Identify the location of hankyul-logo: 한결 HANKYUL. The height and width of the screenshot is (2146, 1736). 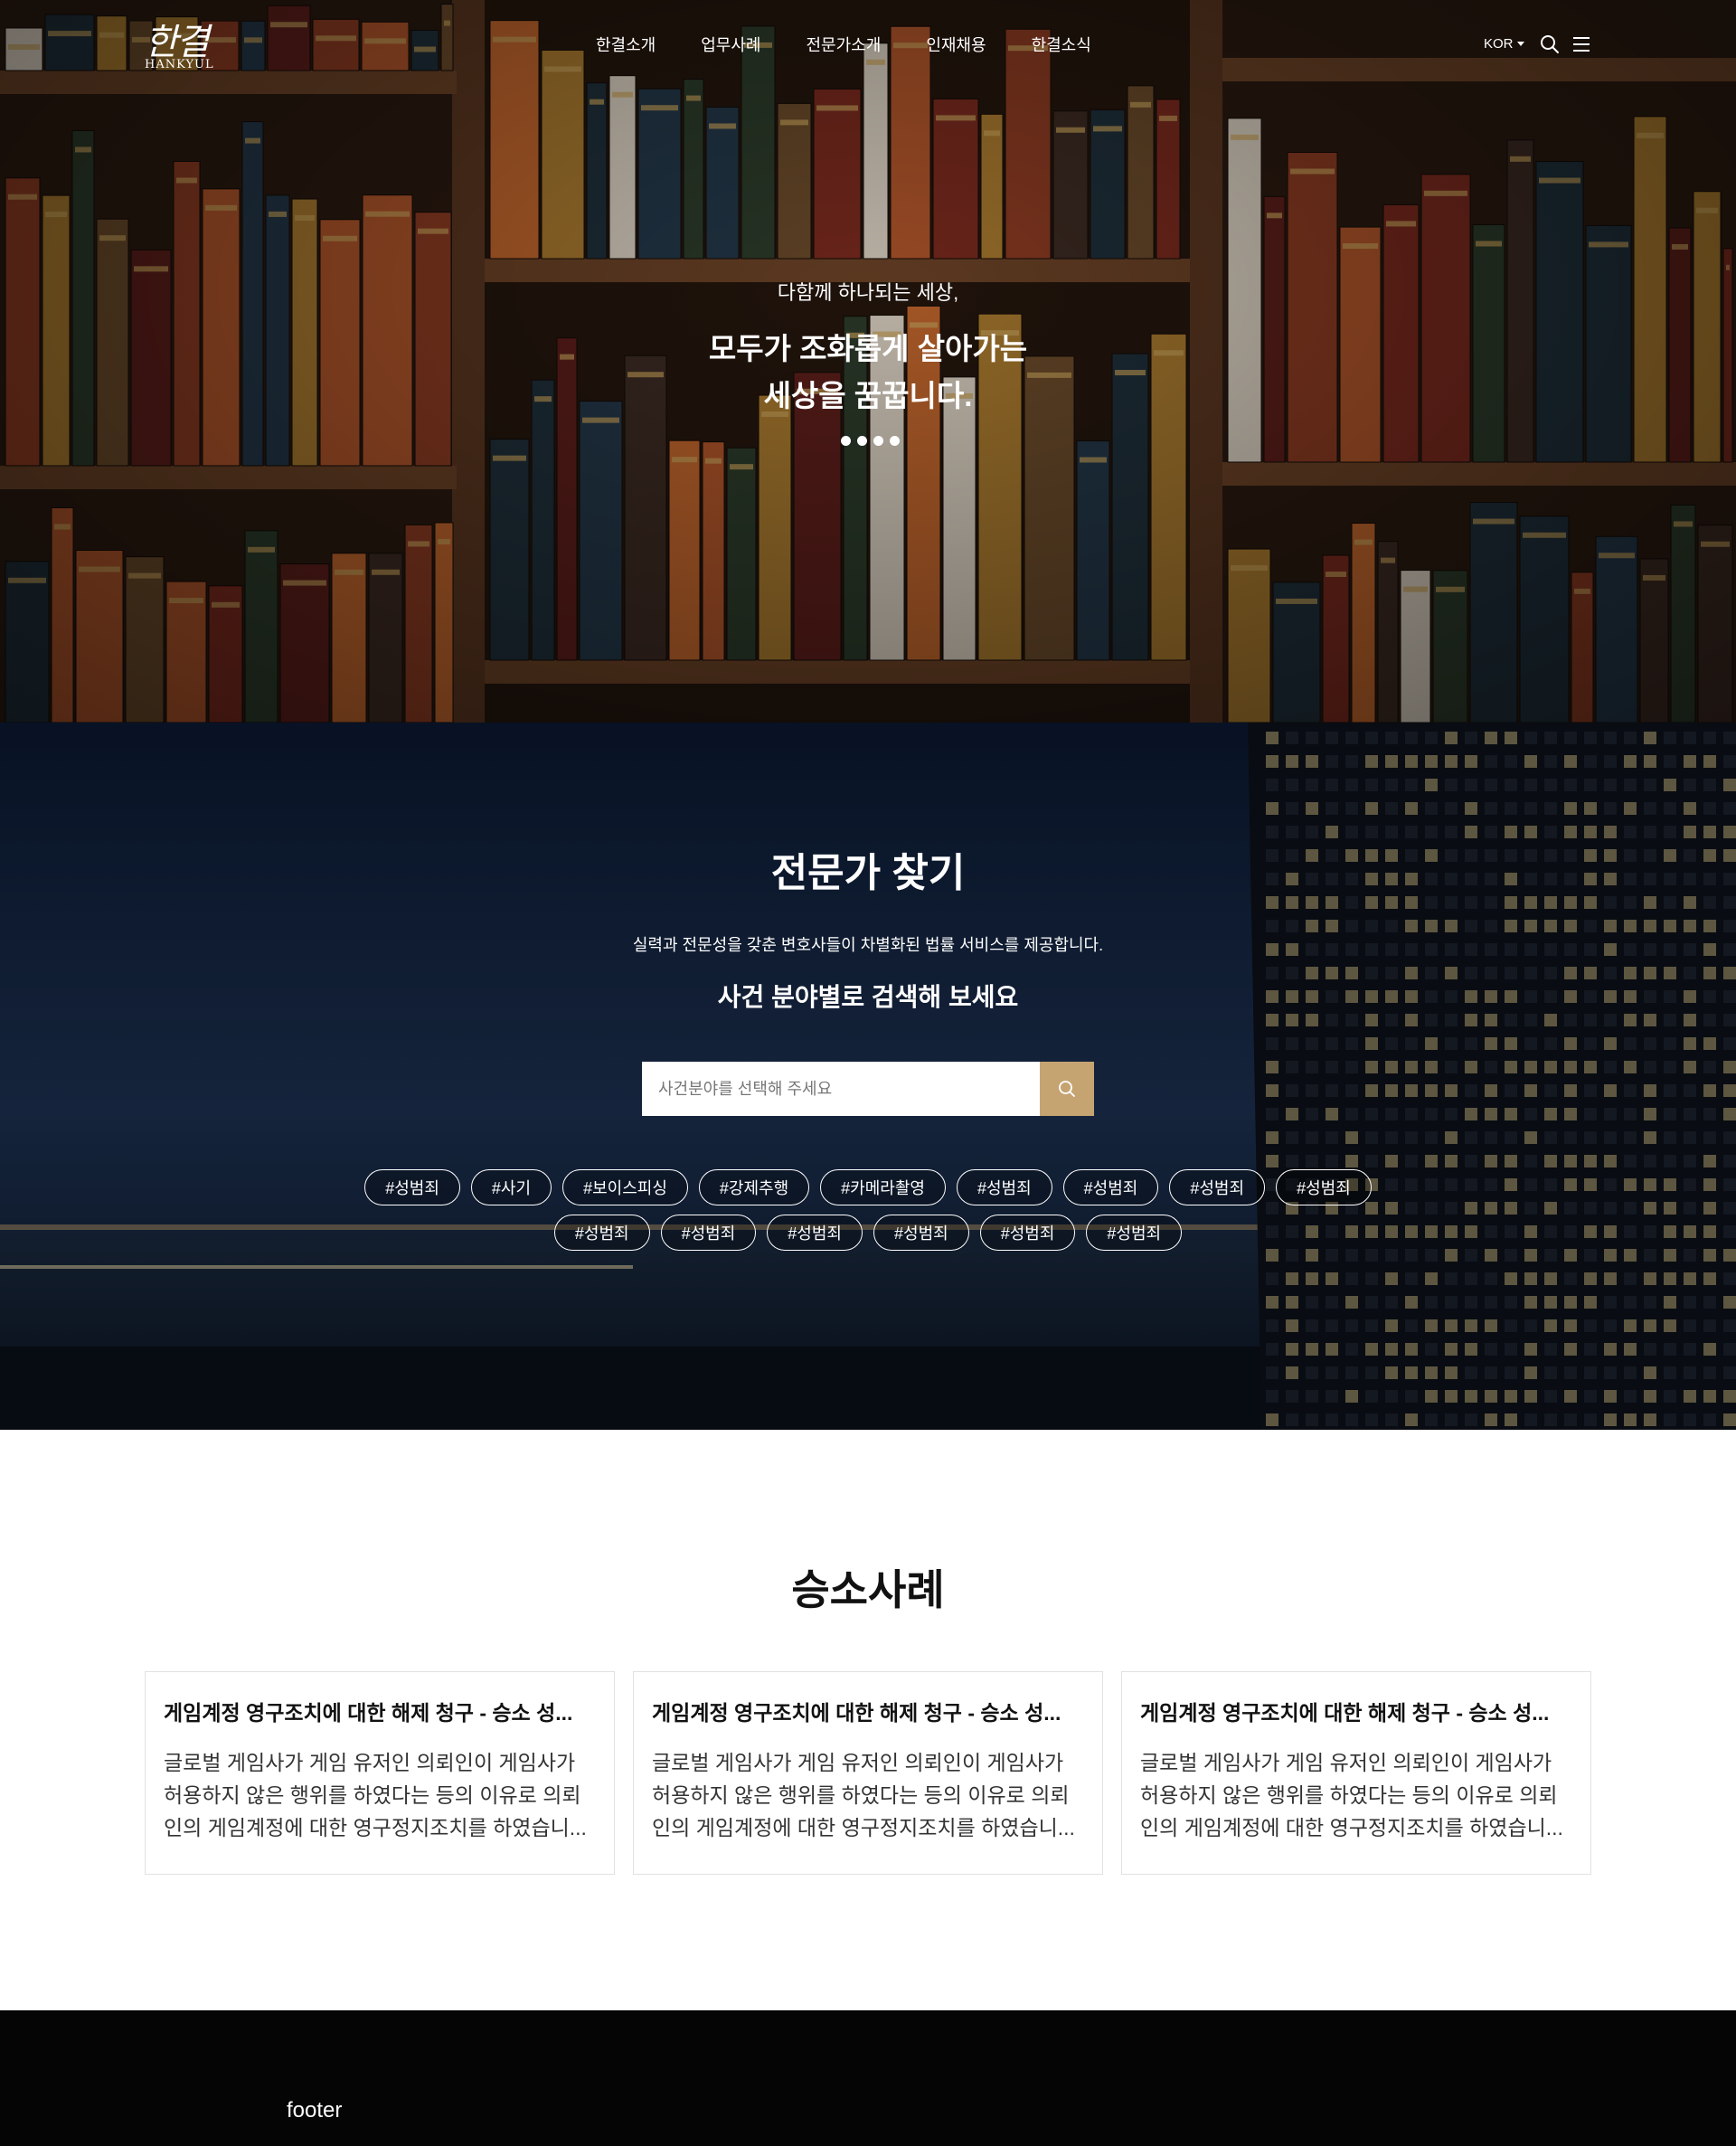
(186, 44).